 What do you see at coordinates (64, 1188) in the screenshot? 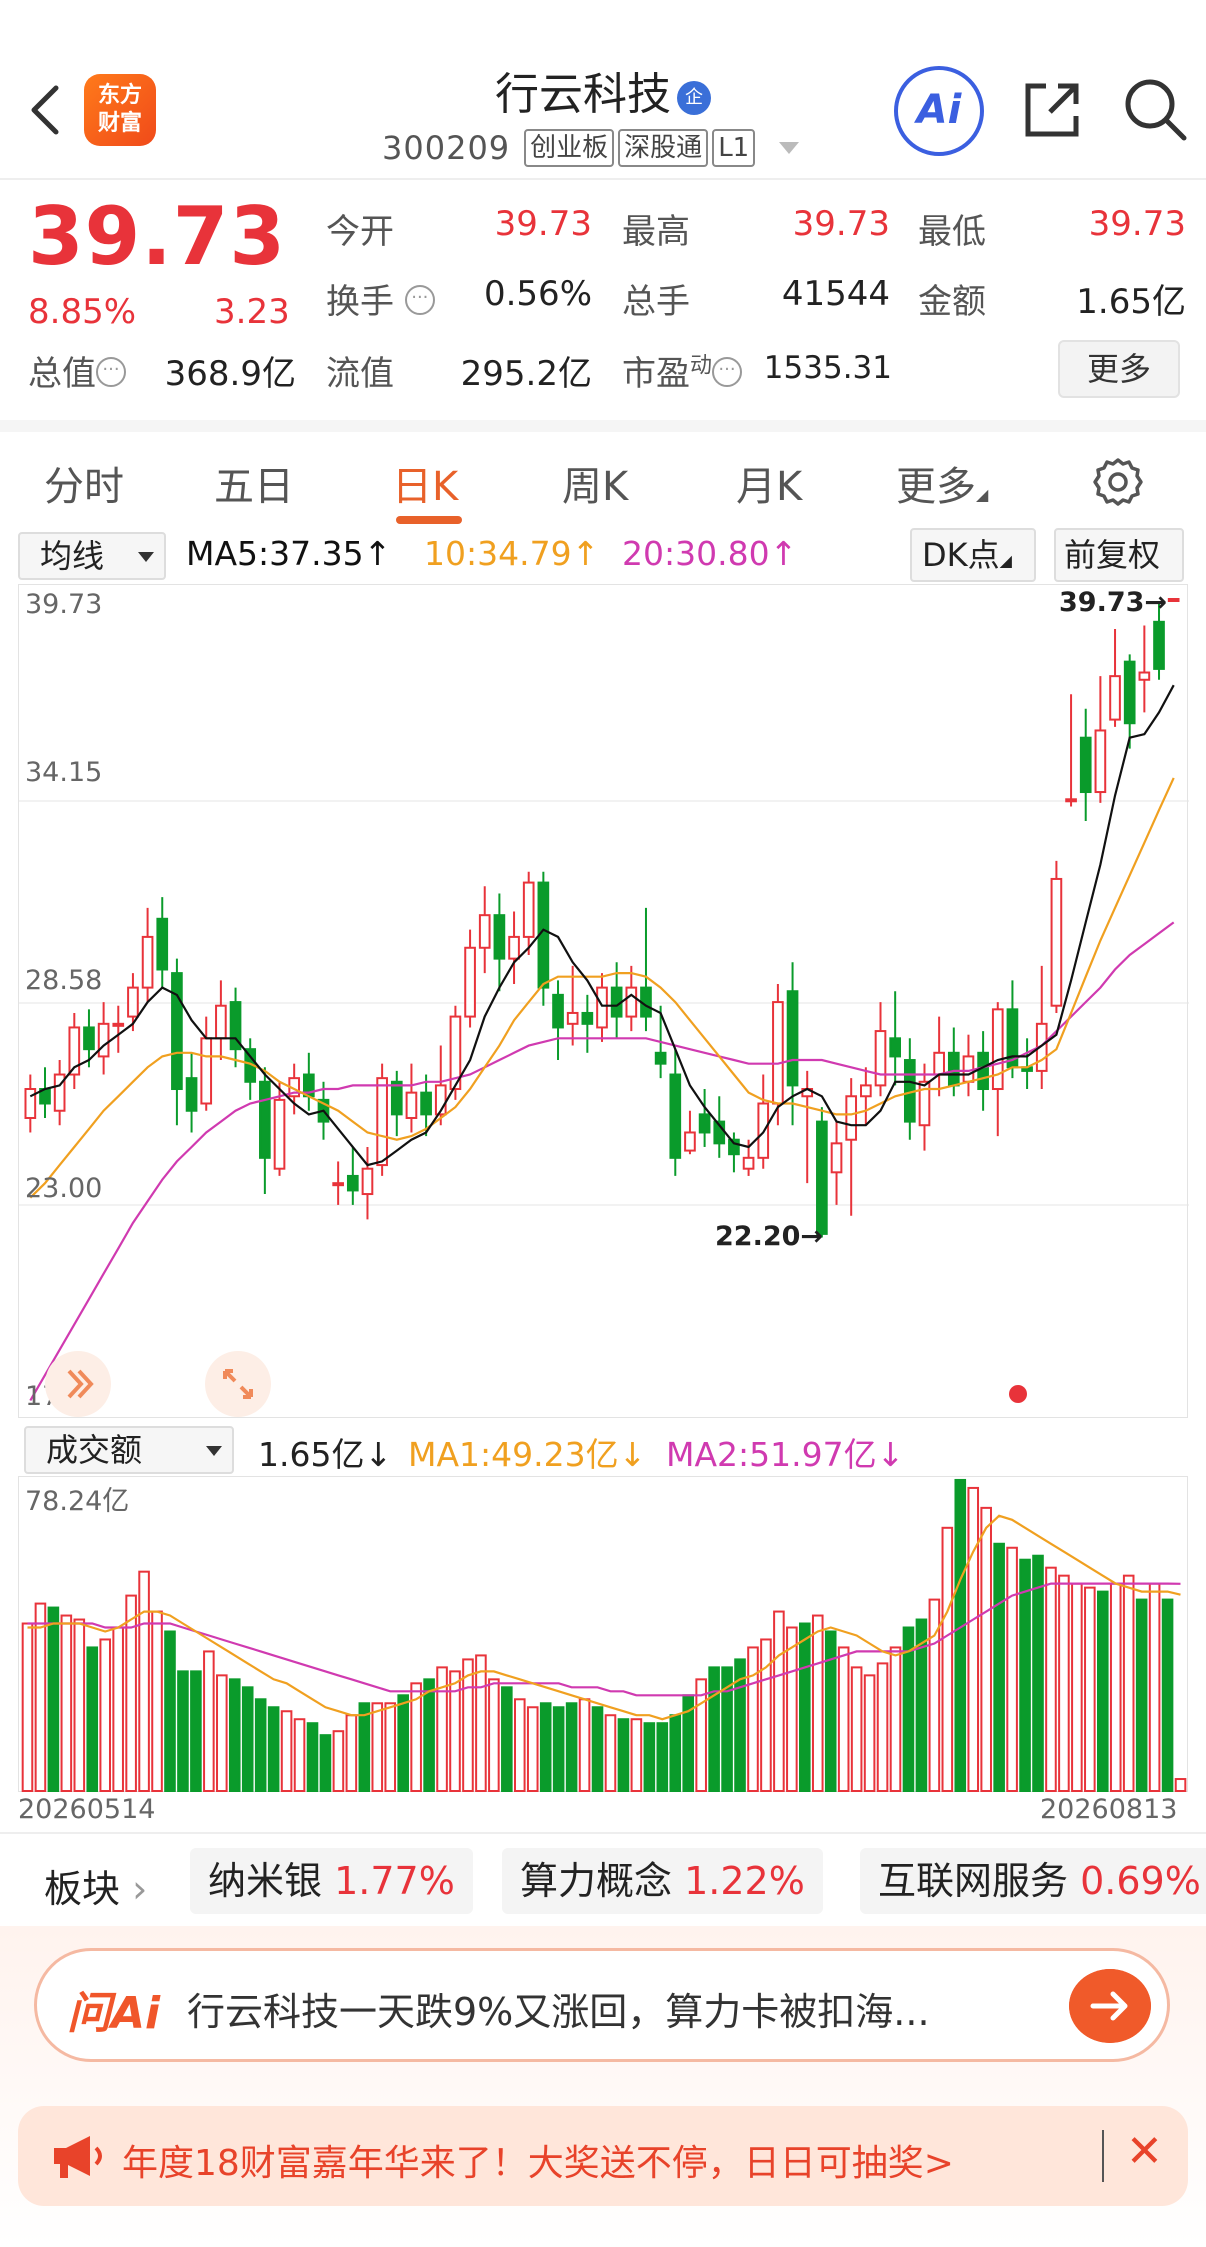
I see `y-tick-label: 23.00` at bounding box center [64, 1188].